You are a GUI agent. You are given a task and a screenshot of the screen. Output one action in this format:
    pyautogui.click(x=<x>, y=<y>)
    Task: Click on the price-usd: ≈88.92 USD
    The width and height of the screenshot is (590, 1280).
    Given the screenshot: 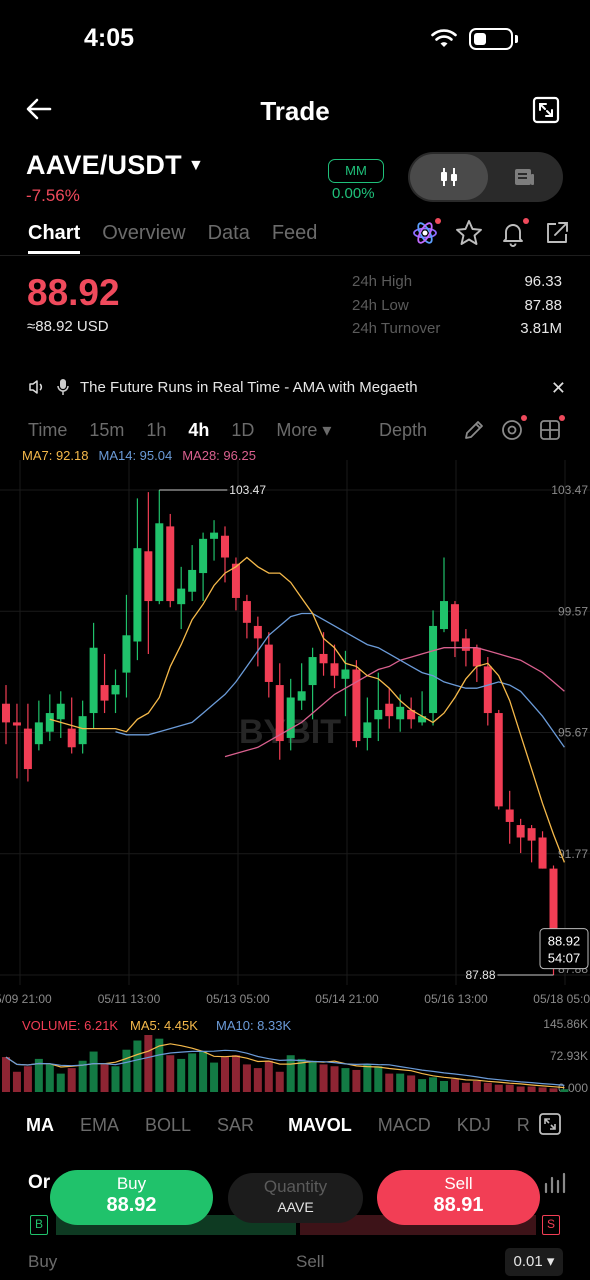 What is the action you would take?
    pyautogui.click(x=68, y=326)
    